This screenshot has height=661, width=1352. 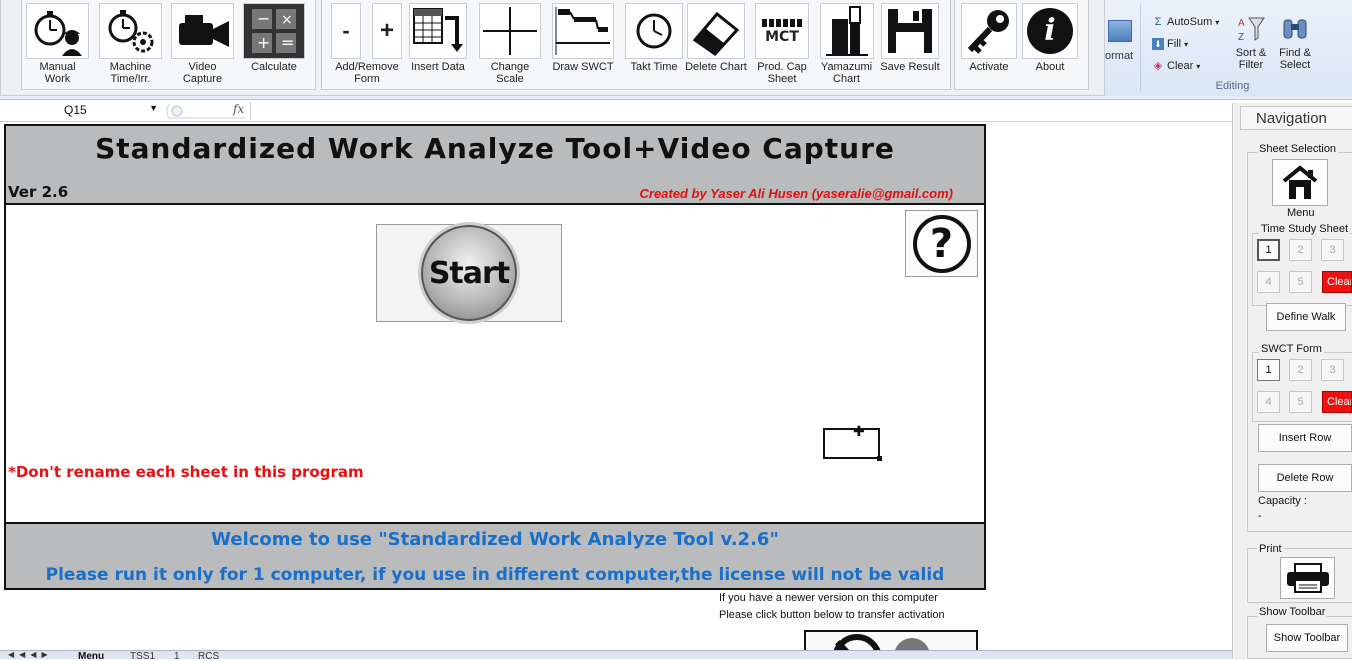 What do you see at coordinates (1305, 478) in the screenshot?
I see `delete-row-button: Delete Row` at bounding box center [1305, 478].